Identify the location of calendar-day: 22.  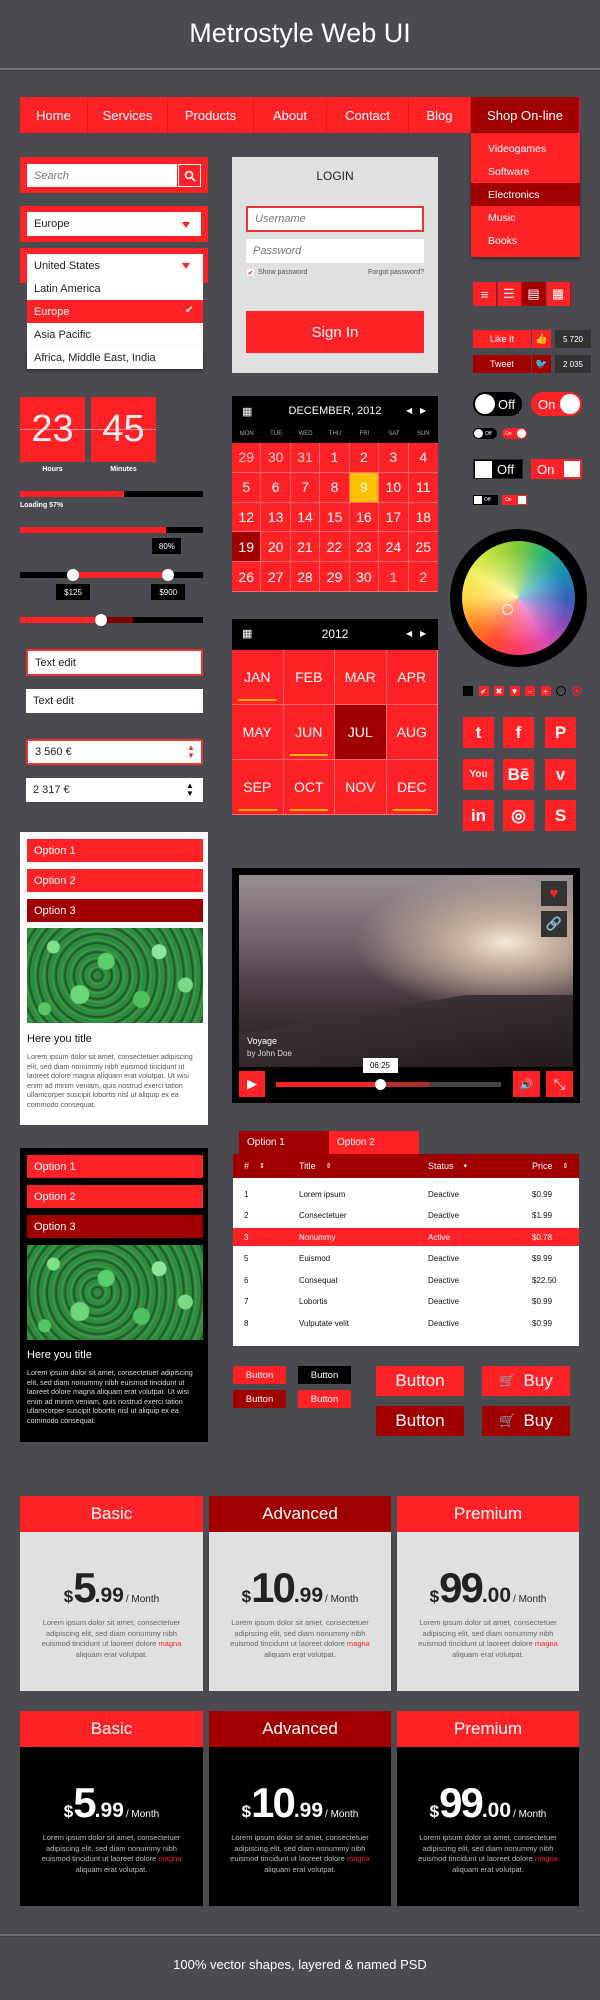
(335, 547).